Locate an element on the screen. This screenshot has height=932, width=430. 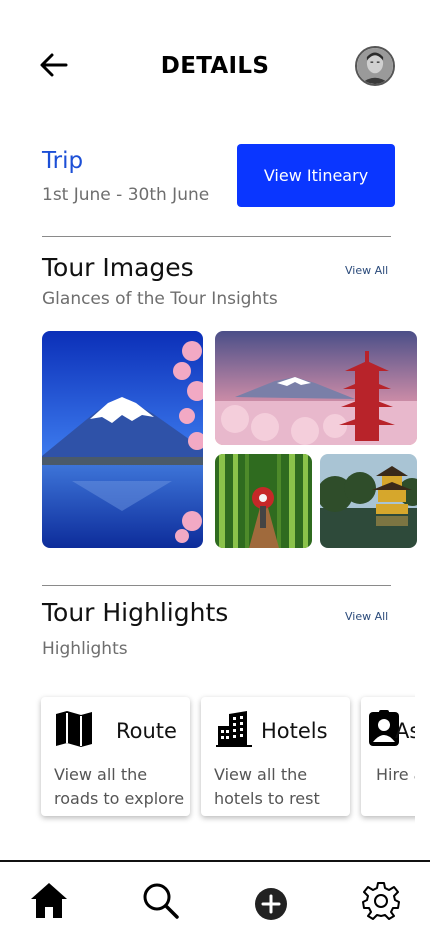
tour-image-bamboo-forest is located at coordinates (263, 501).